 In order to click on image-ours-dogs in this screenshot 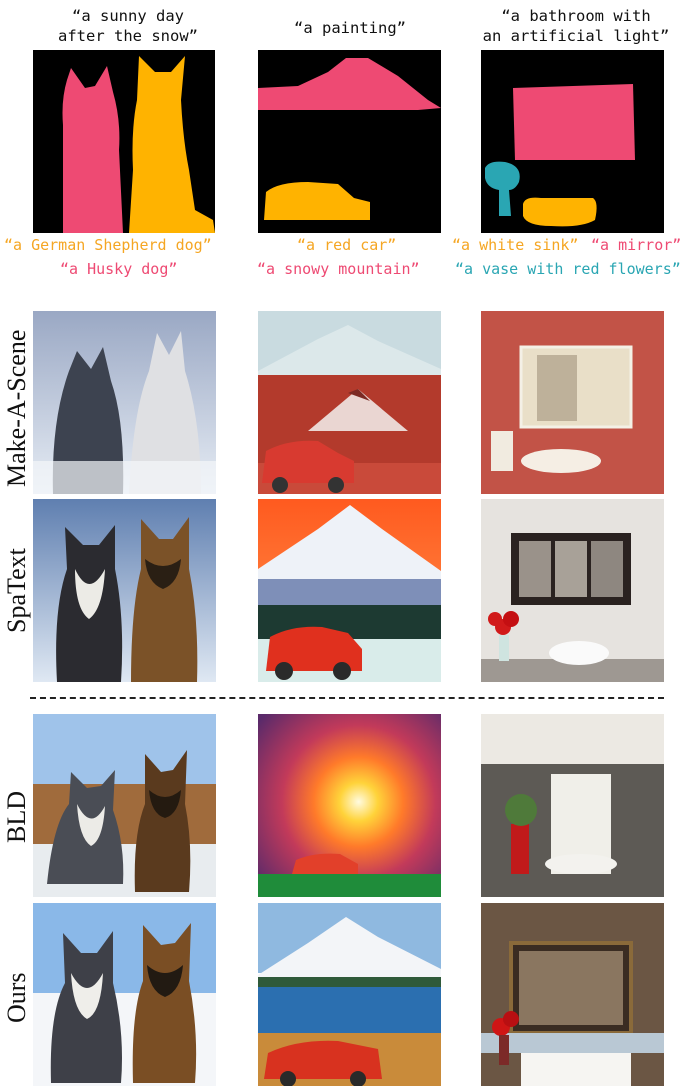, I will do `click(124, 994)`.